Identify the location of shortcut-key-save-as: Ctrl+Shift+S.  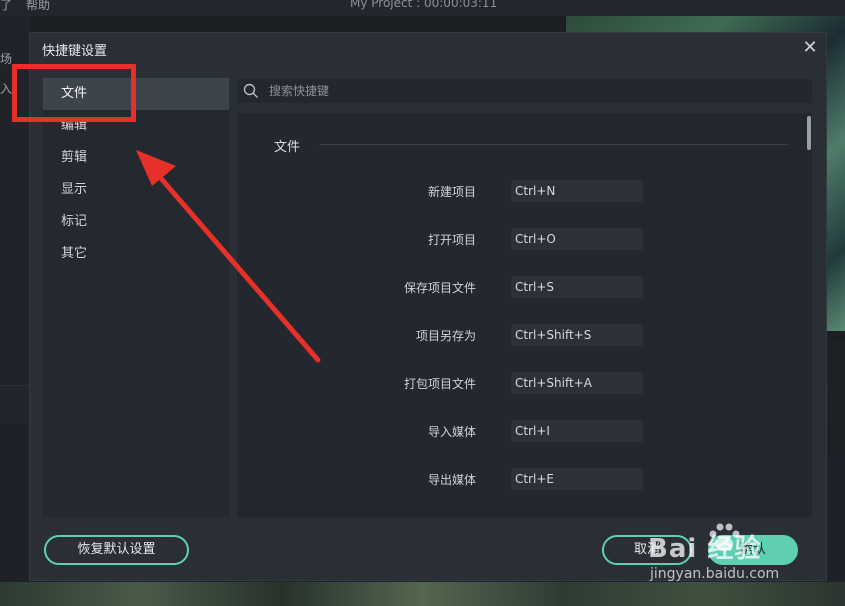
(577, 335).